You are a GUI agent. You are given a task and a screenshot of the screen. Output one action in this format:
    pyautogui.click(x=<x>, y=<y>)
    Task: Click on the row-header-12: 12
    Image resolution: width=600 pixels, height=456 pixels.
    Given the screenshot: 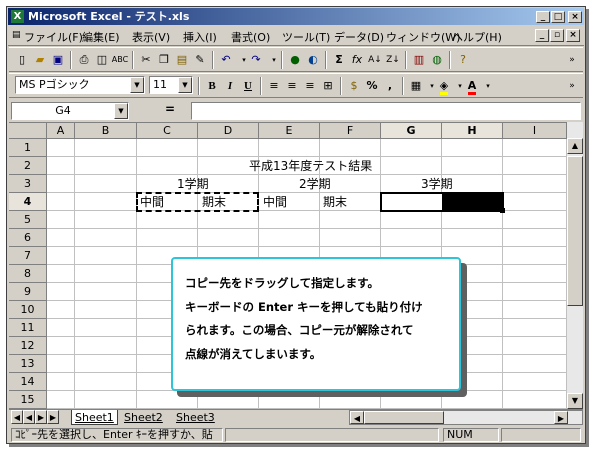 What is the action you would take?
    pyautogui.click(x=28, y=346)
    